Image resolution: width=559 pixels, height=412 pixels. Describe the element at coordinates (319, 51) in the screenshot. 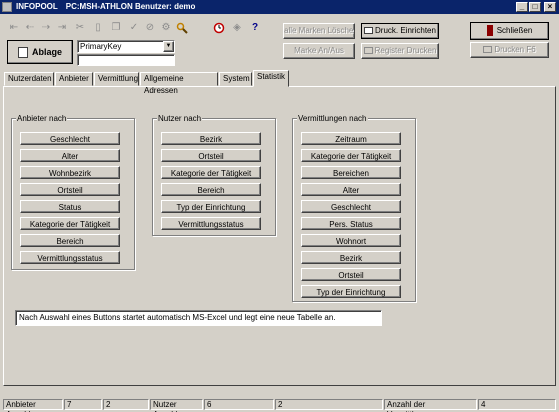

I see `marke-an-aus-button: Marke An/Aus` at that location.